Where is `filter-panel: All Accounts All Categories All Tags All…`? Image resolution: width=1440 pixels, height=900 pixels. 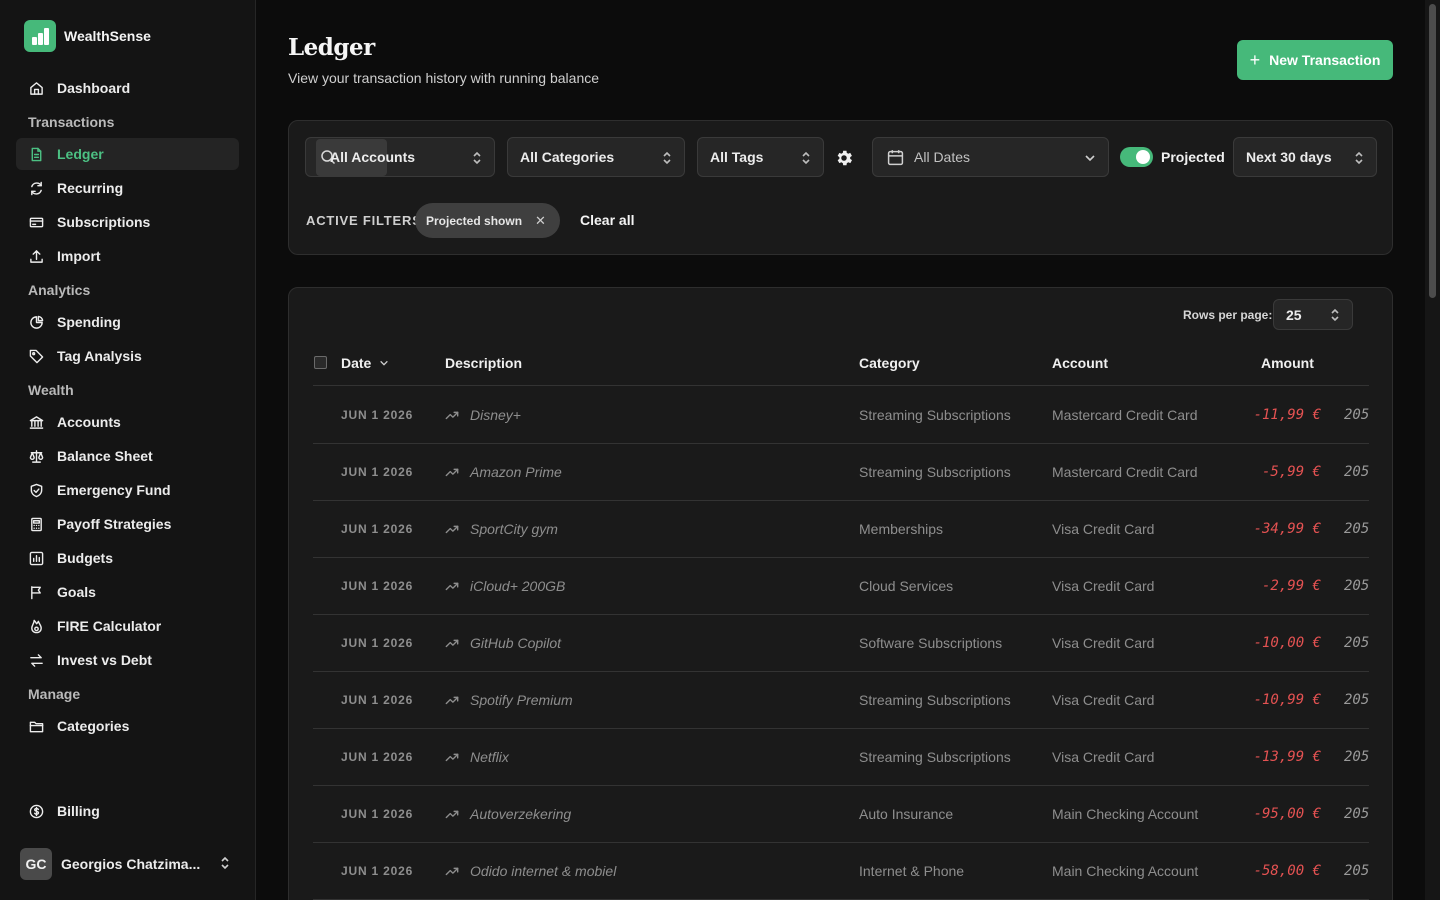
filter-panel: All Accounts All Categories All Tags All… is located at coordinates (840, 187).